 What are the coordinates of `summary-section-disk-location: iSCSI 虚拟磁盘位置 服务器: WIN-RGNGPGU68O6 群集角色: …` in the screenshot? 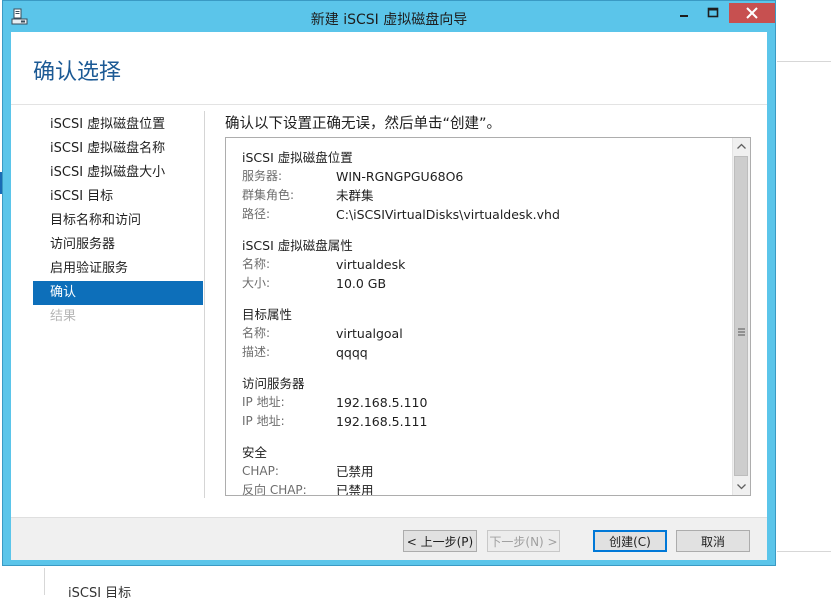 It's located at (487, 186).